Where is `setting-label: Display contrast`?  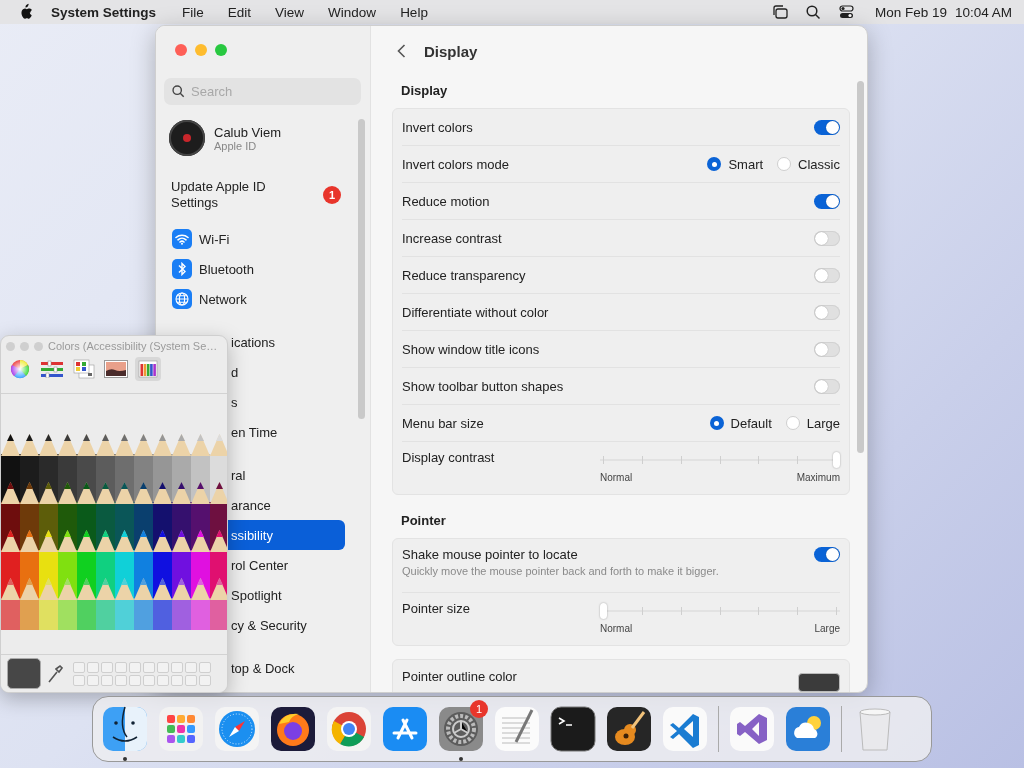 setting-label: Display contrast is located at coordinates (448, 457).